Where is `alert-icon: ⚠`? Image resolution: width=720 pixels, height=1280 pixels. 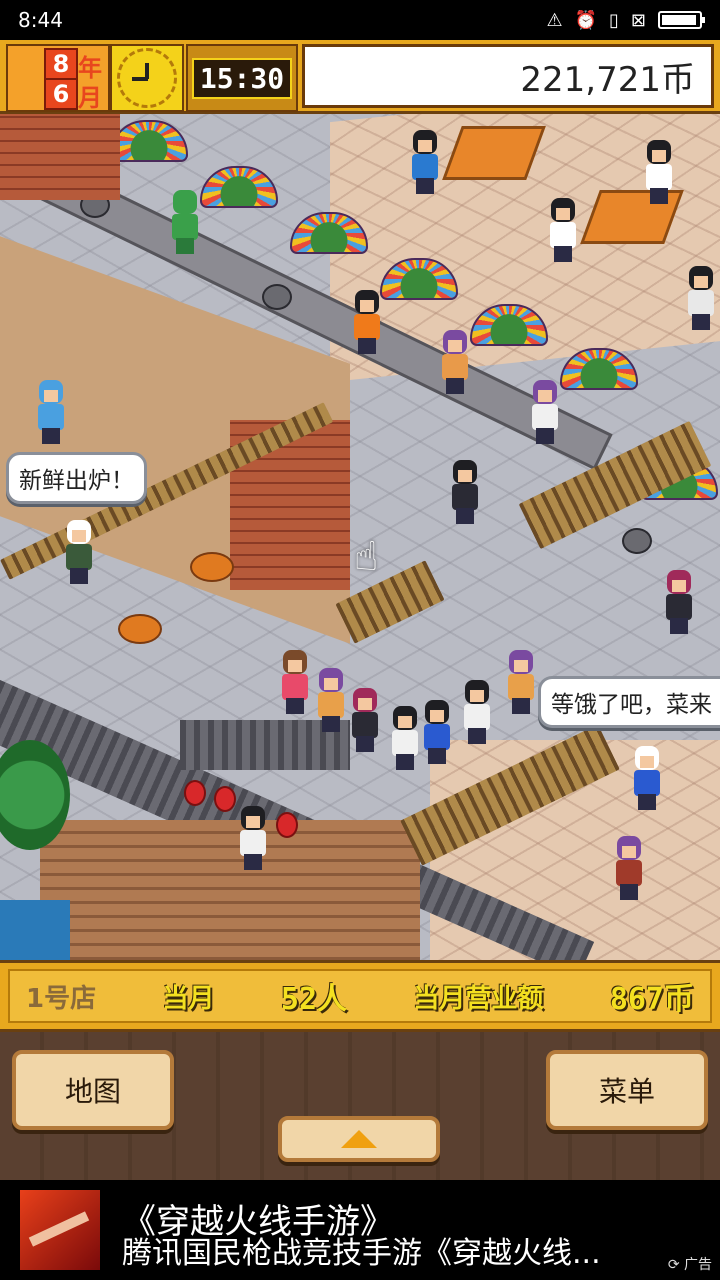 alert-icon: ⚠ is located at coordinates (554, 20).